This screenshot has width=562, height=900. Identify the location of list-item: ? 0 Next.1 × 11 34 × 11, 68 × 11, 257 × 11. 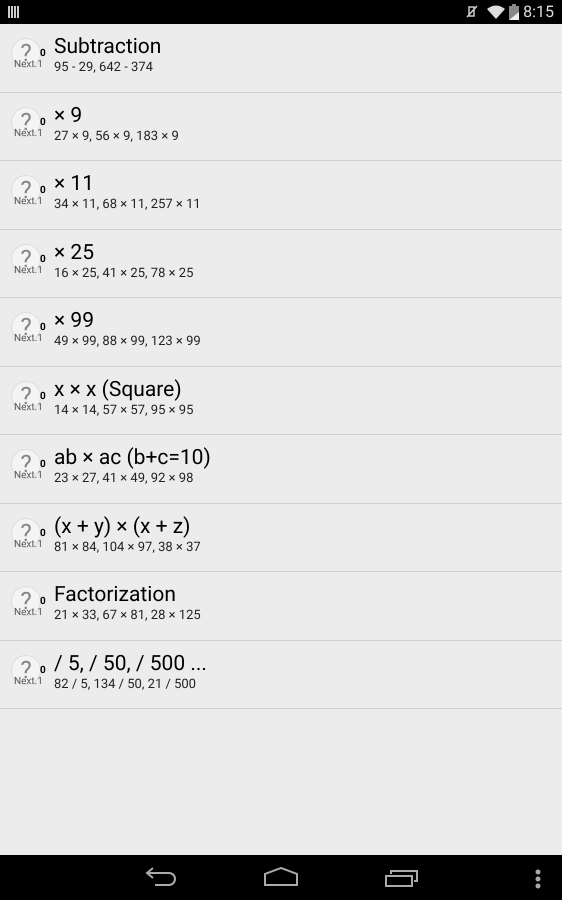
(281, 195).